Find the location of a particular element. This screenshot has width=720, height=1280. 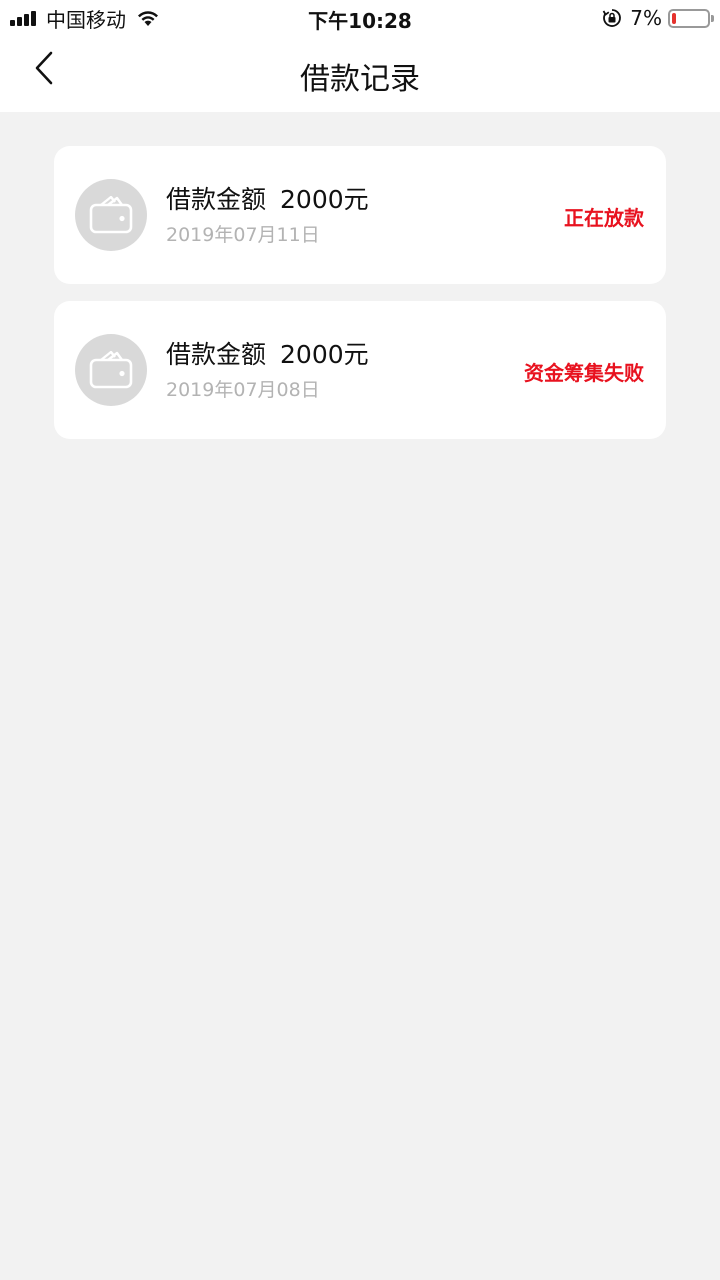

loan-date: 2019年07月08日 is located at coordinates (243, 390).